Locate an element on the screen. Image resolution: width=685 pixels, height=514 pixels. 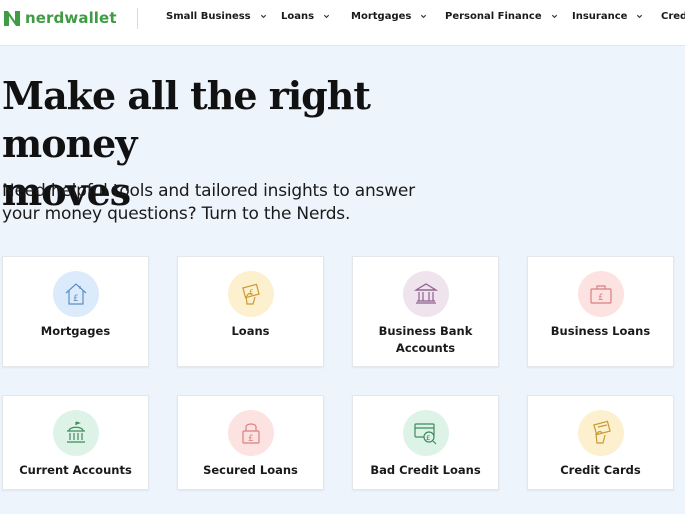
card-loans: £ Loans is located at coordinates (250, 311).